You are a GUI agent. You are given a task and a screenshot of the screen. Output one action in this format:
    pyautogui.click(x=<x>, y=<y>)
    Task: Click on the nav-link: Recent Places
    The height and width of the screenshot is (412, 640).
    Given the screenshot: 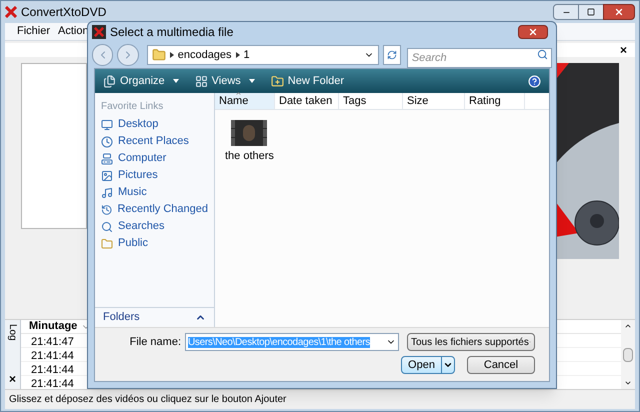 What is the action you would take?
    pyautogui.click(x=154, y=141)
    